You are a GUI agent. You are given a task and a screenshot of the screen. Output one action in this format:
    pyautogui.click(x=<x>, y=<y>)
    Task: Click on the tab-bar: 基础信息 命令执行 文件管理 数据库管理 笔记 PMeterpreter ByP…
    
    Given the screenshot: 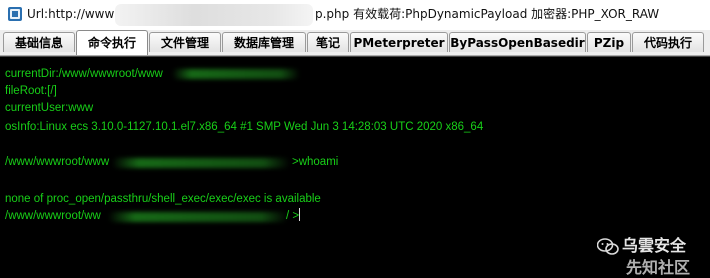 What is the action you would take?
    pyautogui.click(x=355, y=43)
    